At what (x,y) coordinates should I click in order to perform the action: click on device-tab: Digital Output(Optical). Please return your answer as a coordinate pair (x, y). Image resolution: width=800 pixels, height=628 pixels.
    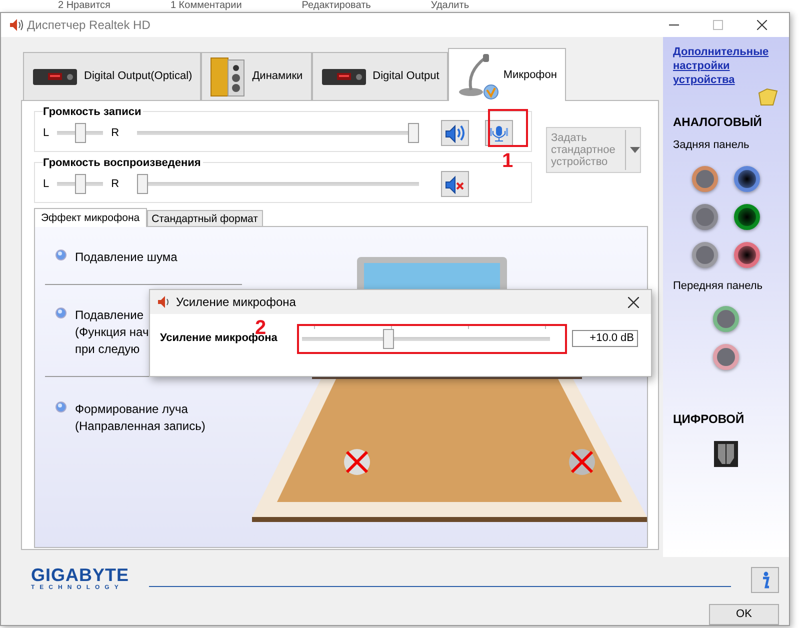
    Looking at the image, I should click on (112, 76).